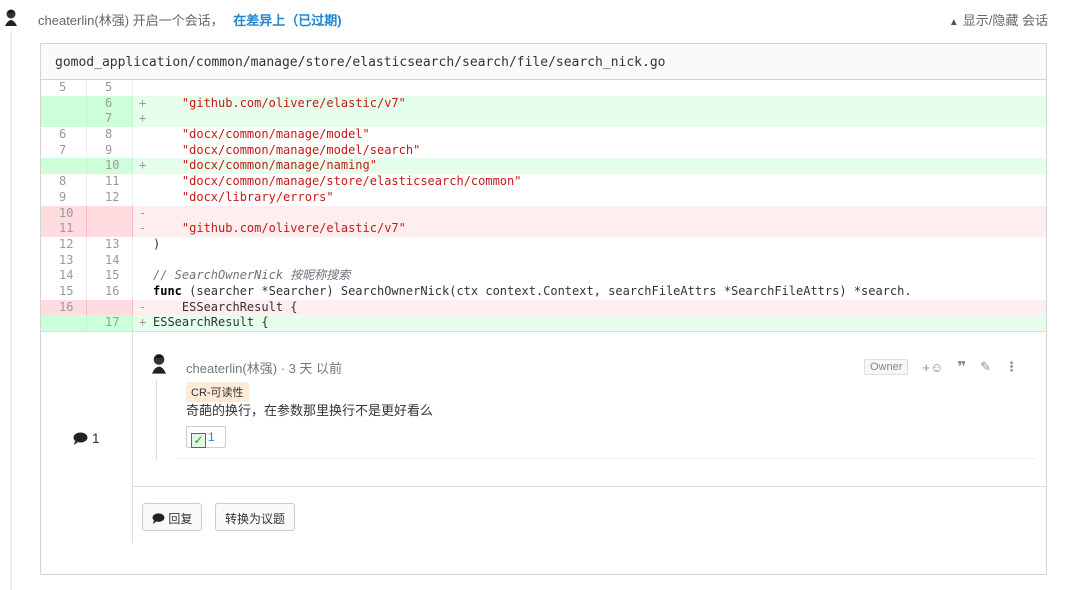 Image resolution: width=1080 pixels, height=590 pixels. What do you see at coordinates (64, 260) in the screenshot?
I see `old-line-number: 13` at bounding box center [64, 260].